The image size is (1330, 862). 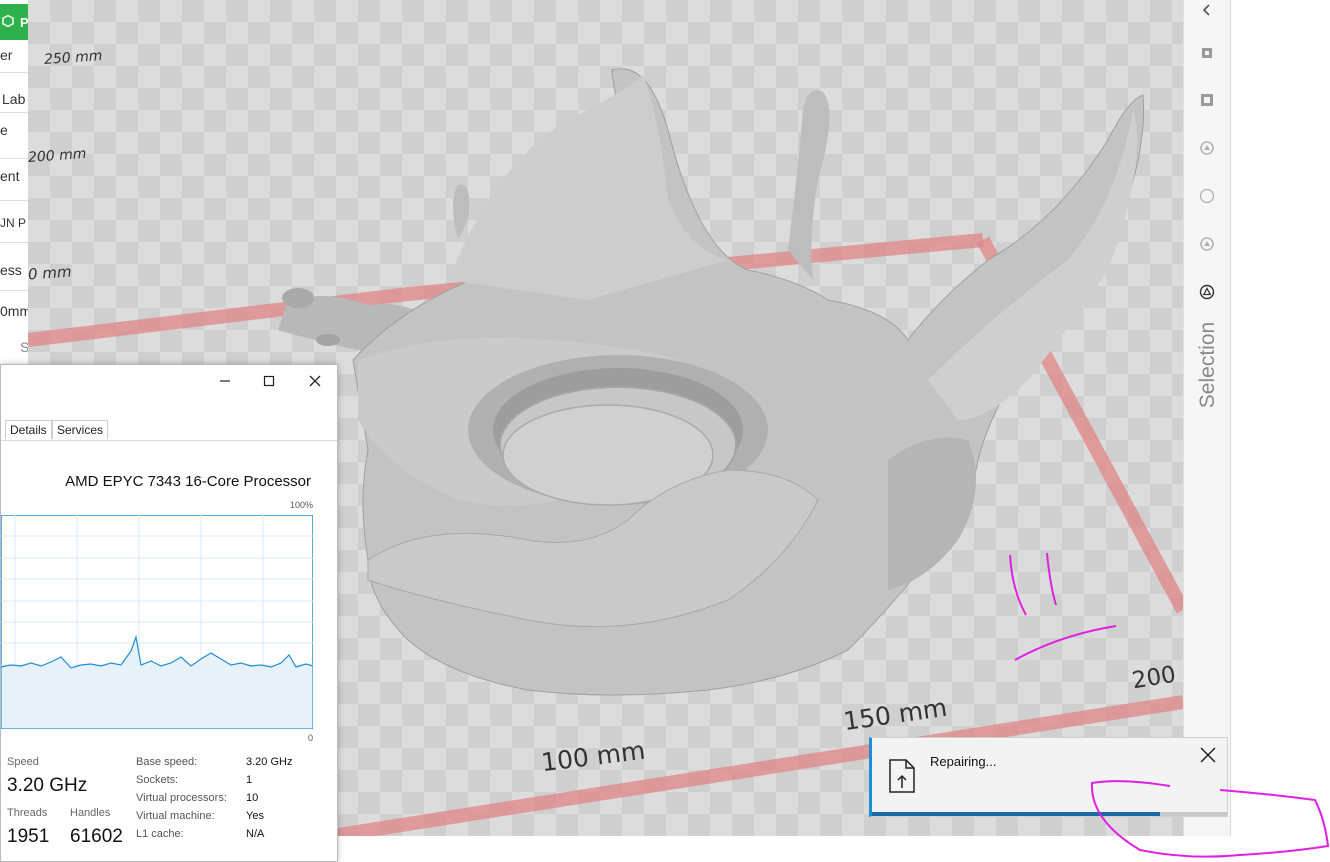 I want to click on chevron-left-icon, so click(x=1207, y=10).